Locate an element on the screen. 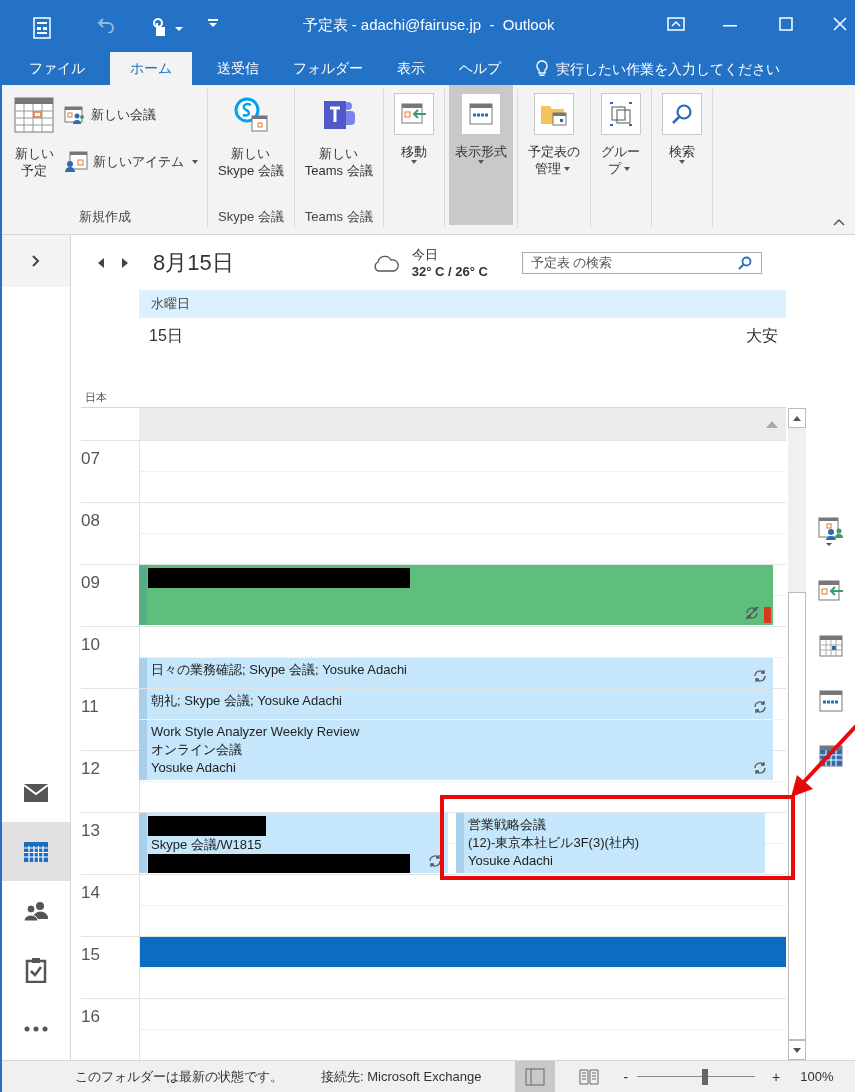 This screenshot has height=1092, width=855. clipboard-check-icon is located at coordinates (36, 969).